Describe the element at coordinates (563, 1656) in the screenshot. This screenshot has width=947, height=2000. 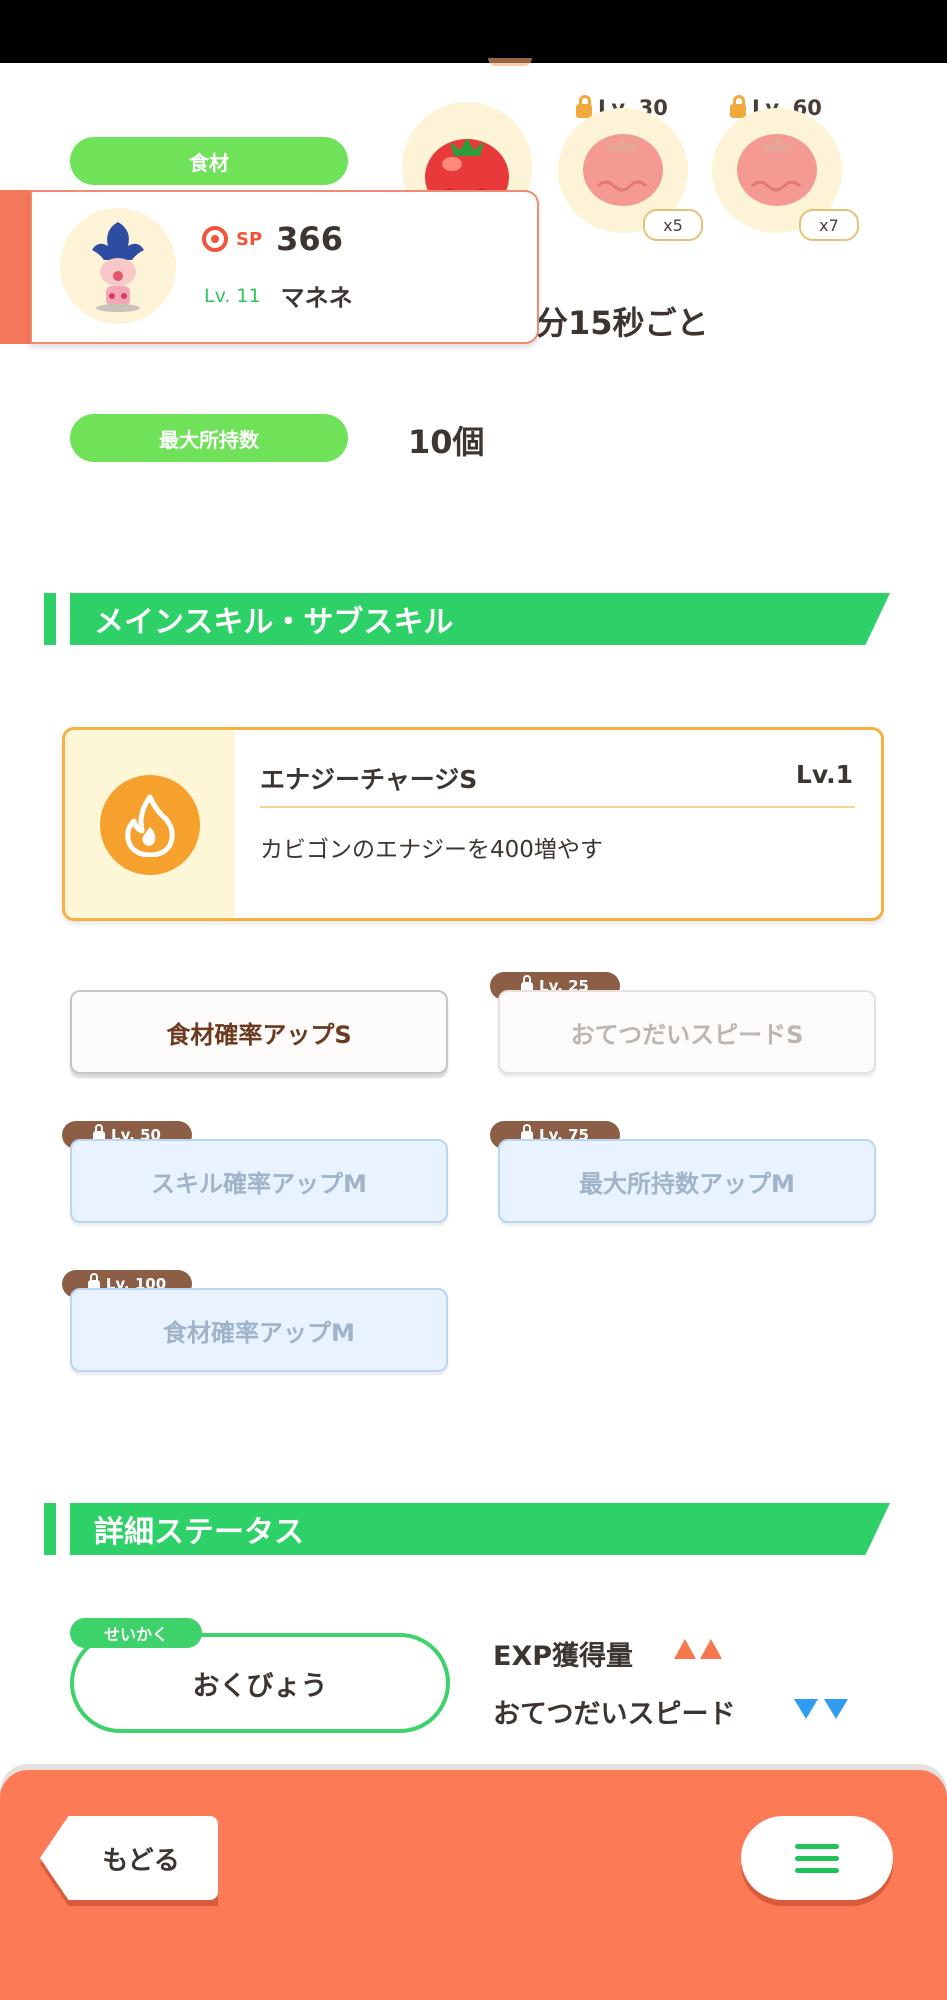
I see `nature-up-stat: EXP獲得量` at that location.